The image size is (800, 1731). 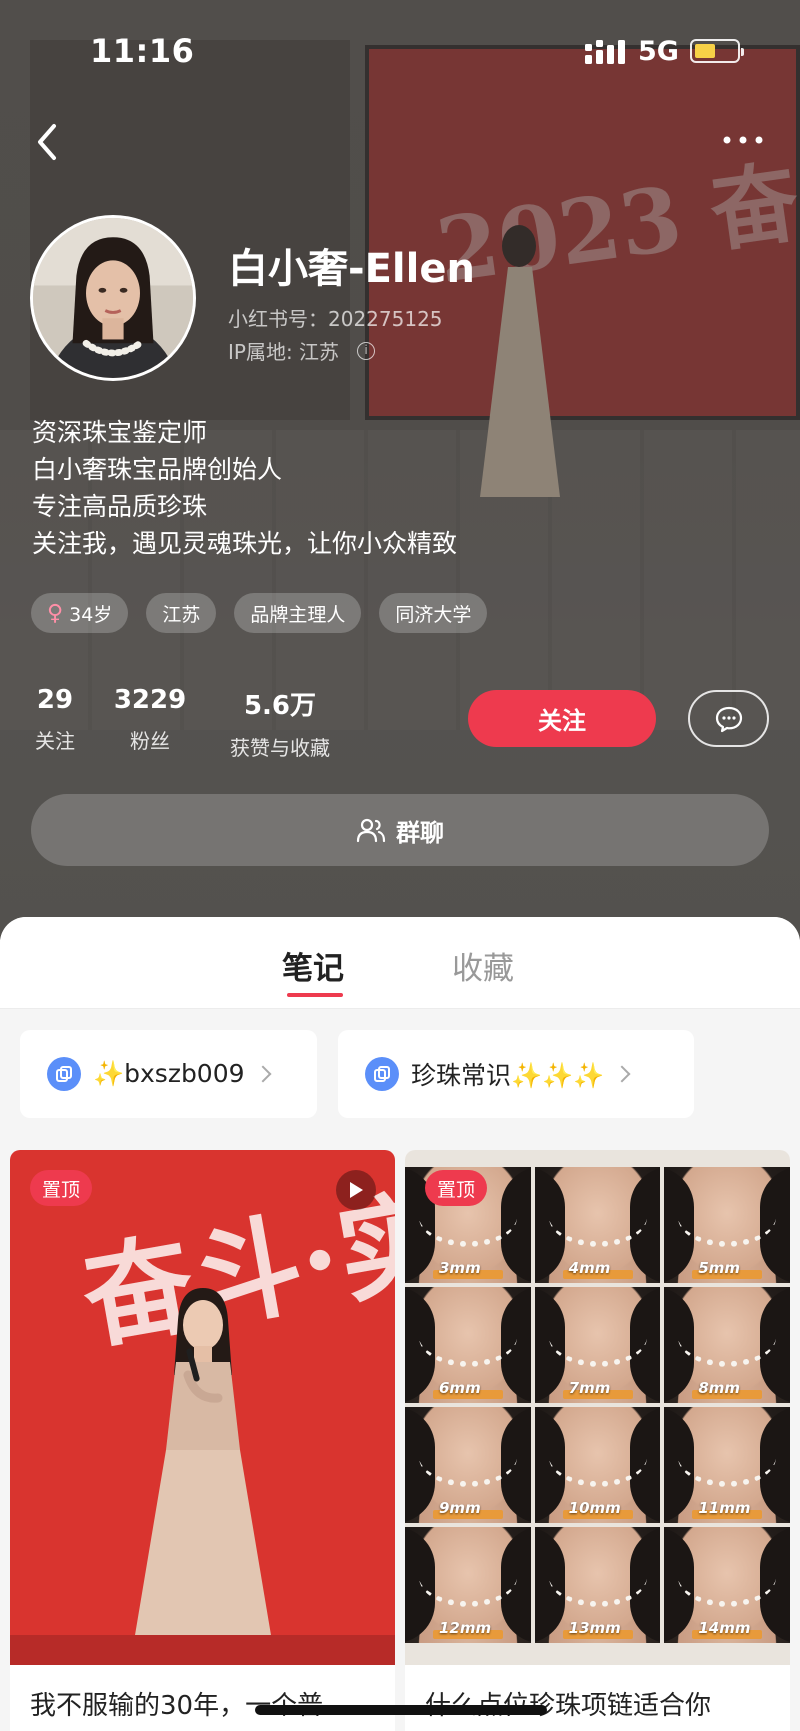 I want to click on collection-item: 珍珠常识✨✨✨, so click(x=516, y=1074).